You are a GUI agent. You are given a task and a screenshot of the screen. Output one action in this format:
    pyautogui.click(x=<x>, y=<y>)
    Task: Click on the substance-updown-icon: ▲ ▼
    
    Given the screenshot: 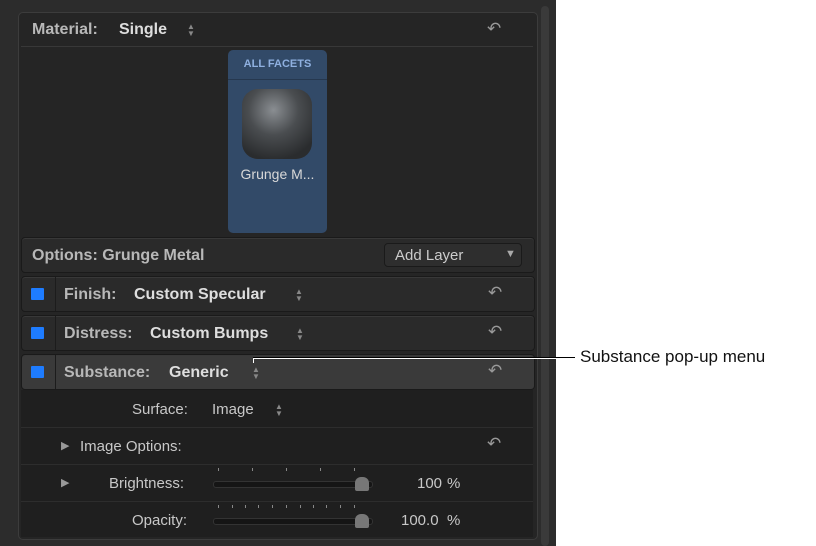 What is the action you would take?
    pyautogui.click(x=256, y=373)
    